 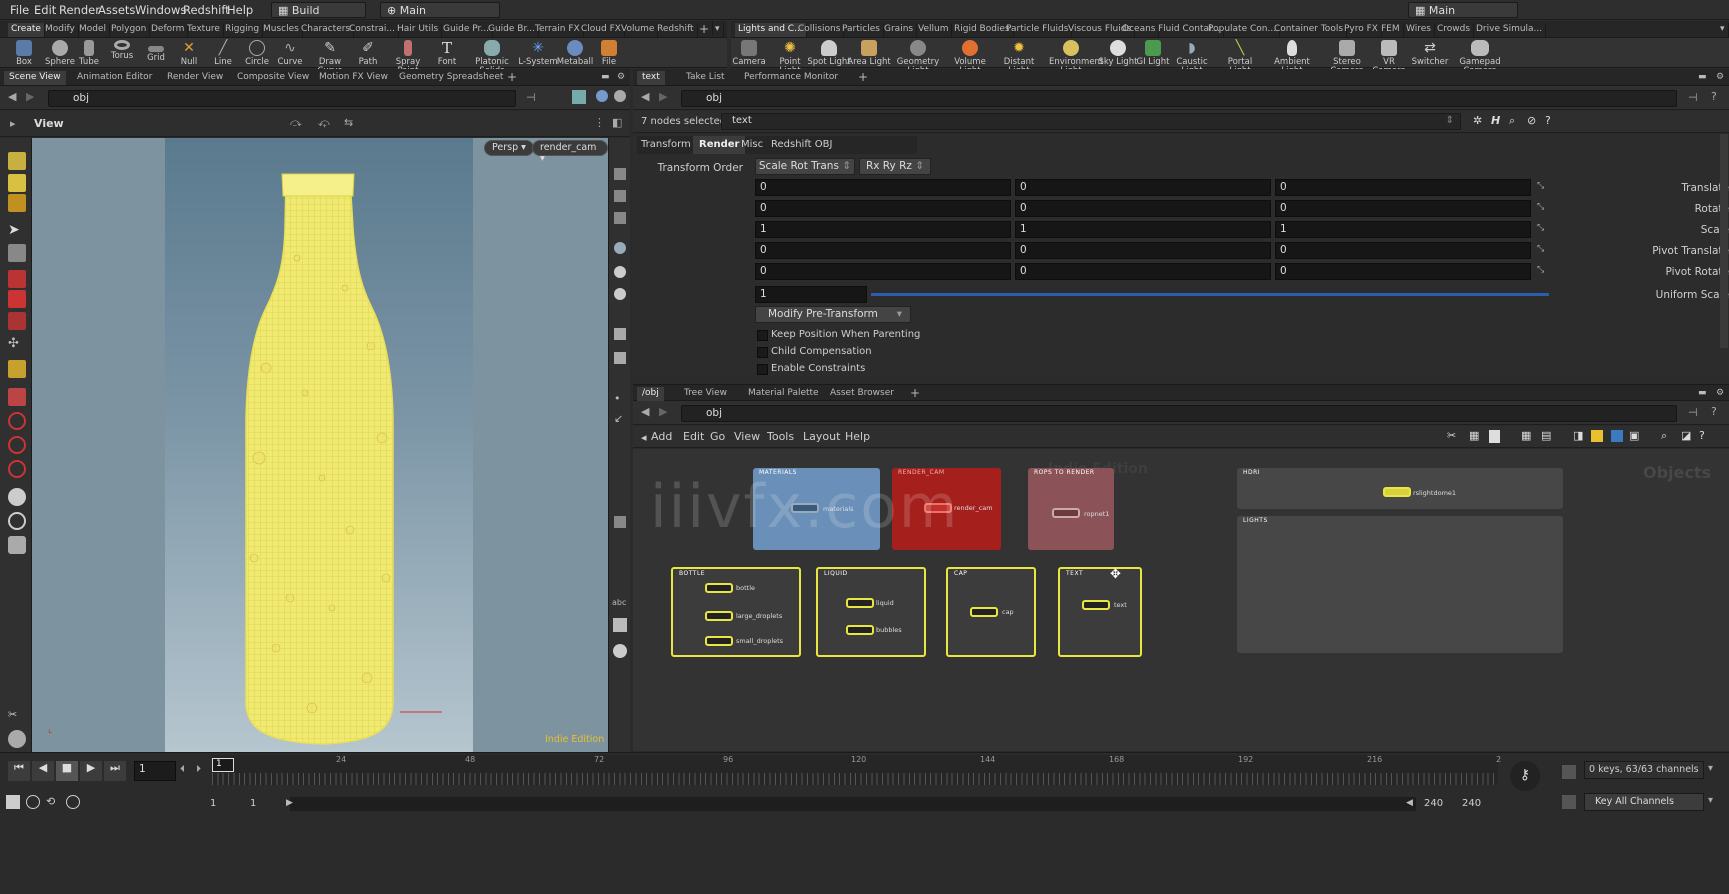 What do you see at coordinates (618, 418) in the screenshot?
I see `vector-icon: ↙` at bounding box center [618, 418].